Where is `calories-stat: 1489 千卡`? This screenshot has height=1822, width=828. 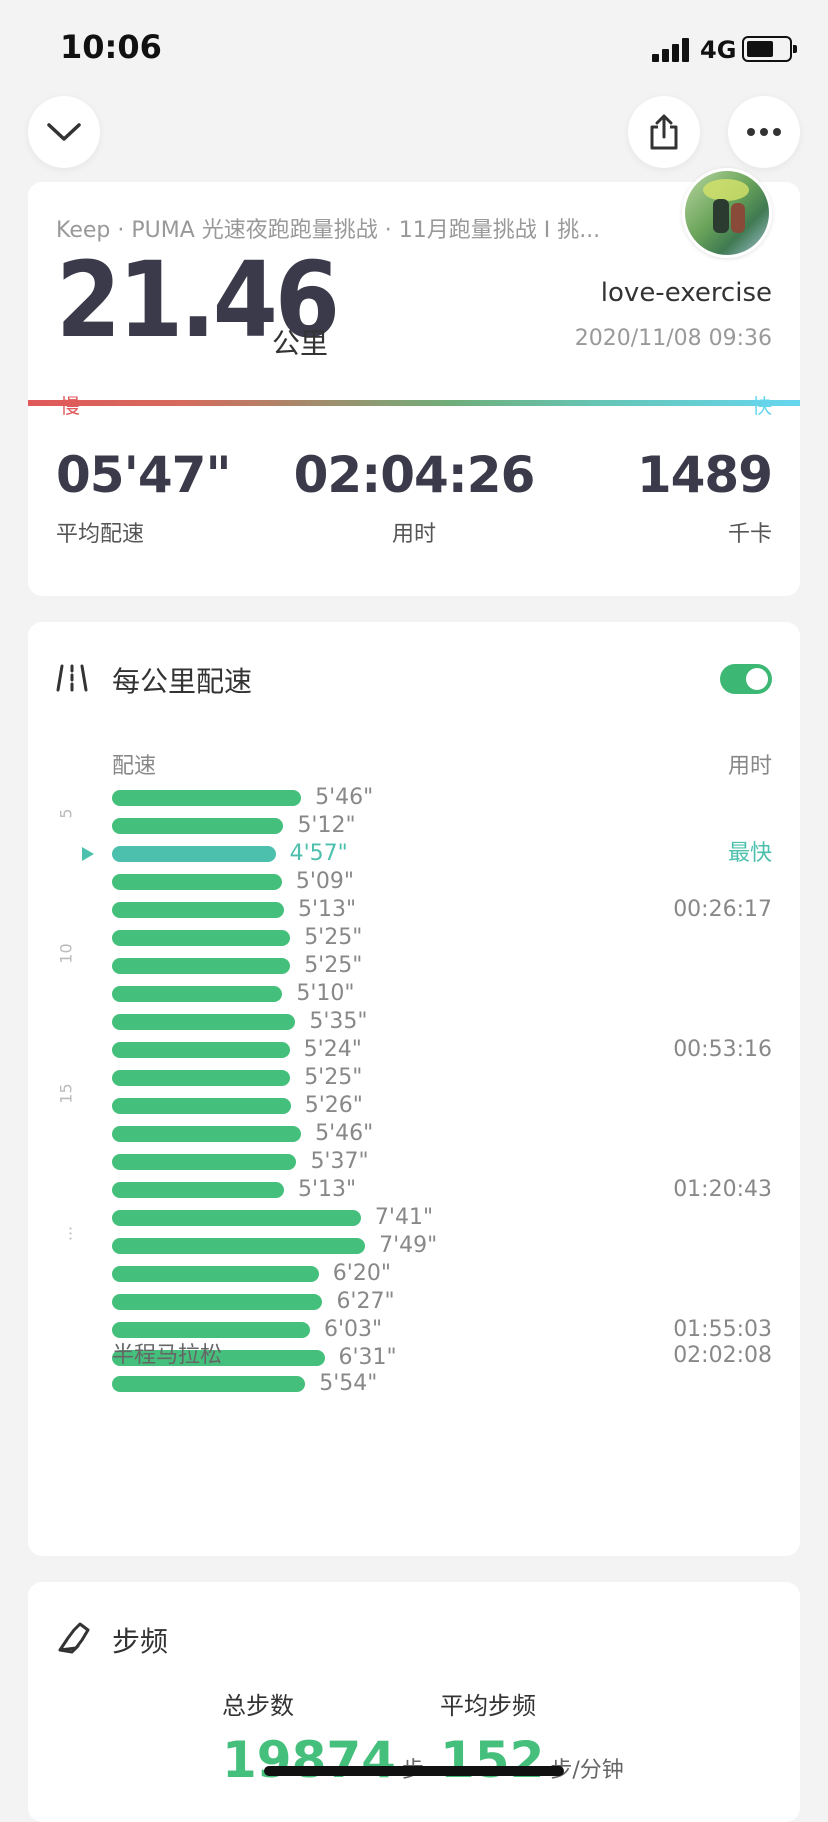 calories-stat: 1489 千卡 is located at coordinates (704, 497).